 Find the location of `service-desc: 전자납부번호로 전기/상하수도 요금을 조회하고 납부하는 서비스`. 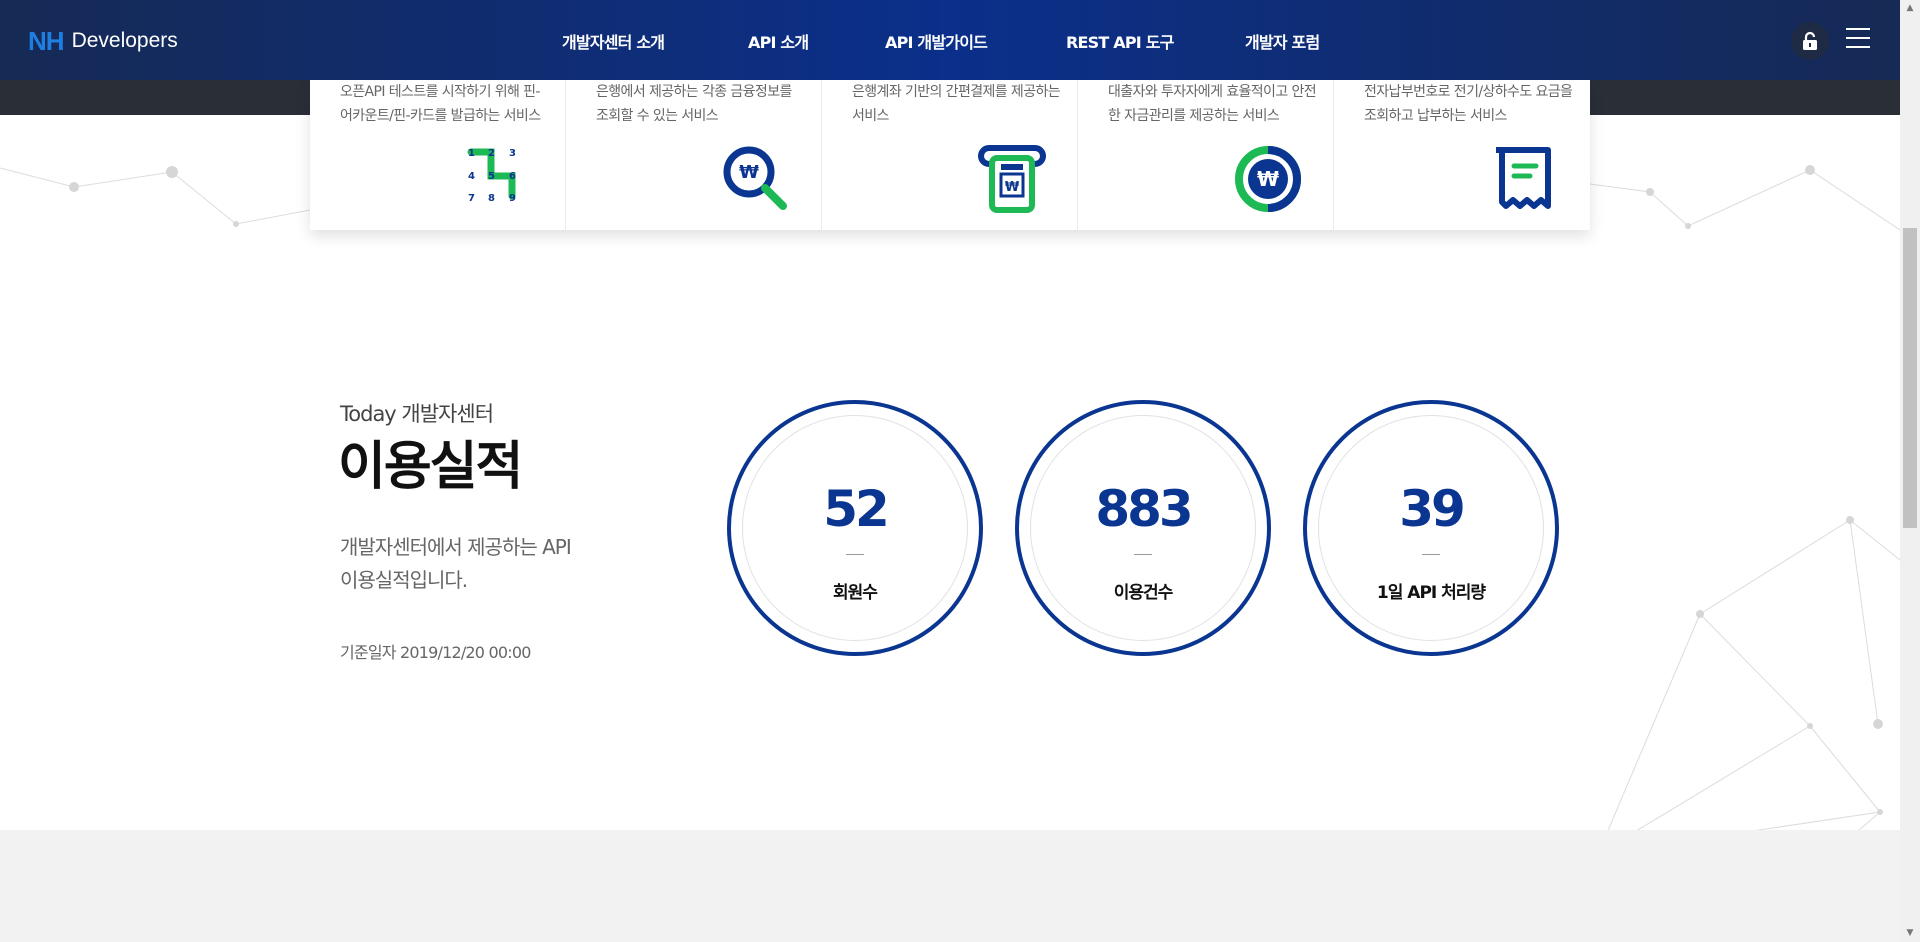

service-desc: 전자납부번호로 전기/상하수도 요금을 조회하고 납부하는 서비스 is located at coordinates (1468, 104).